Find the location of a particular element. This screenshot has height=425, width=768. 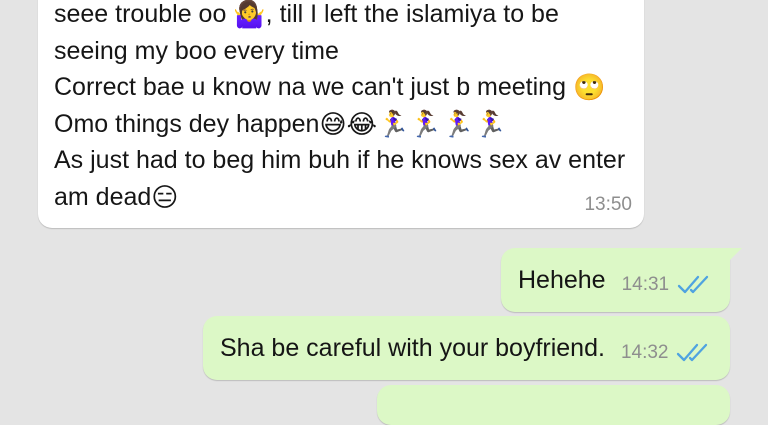

outgoing-message-bubble: Hehehe 14:31 is located at coordinates (621, 280).